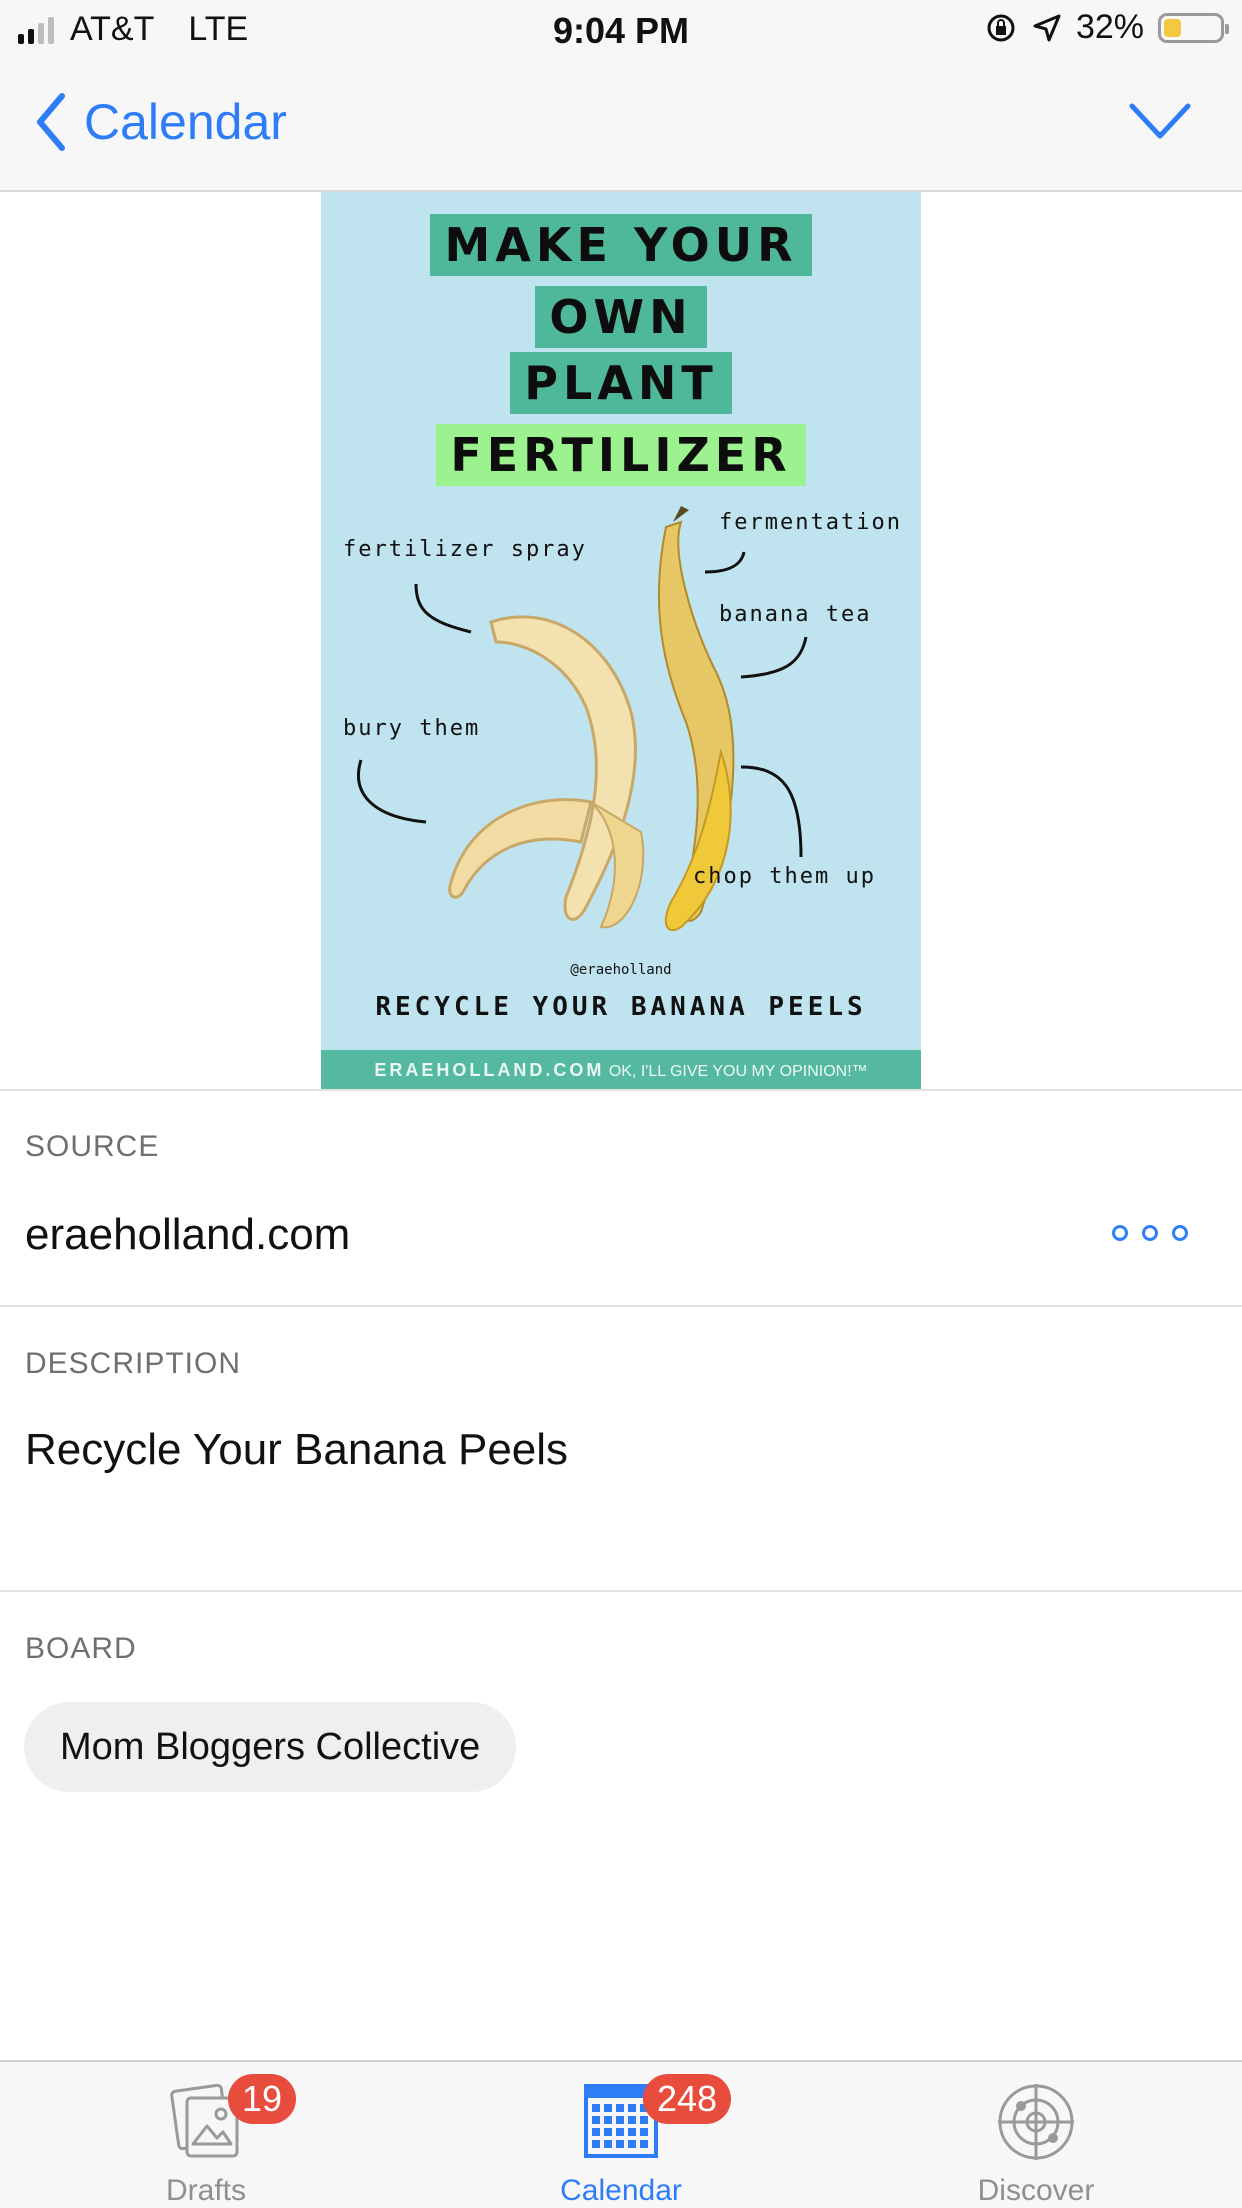 This screenshot has height=2208, width=1242. Describe the element at coordinates (412, 728) in the screenshot. I see `annotation-bury-them: bury them` at that location.